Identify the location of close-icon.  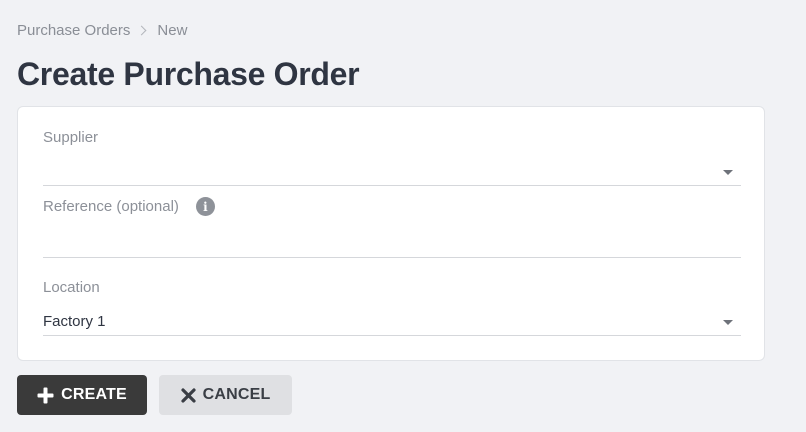
(188, 395).